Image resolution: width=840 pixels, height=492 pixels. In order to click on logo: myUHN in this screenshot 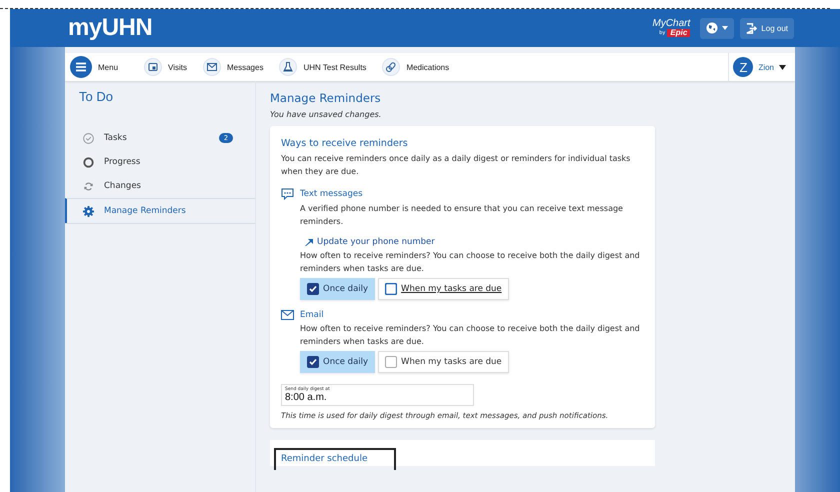, I will do `click(110, 28)`.